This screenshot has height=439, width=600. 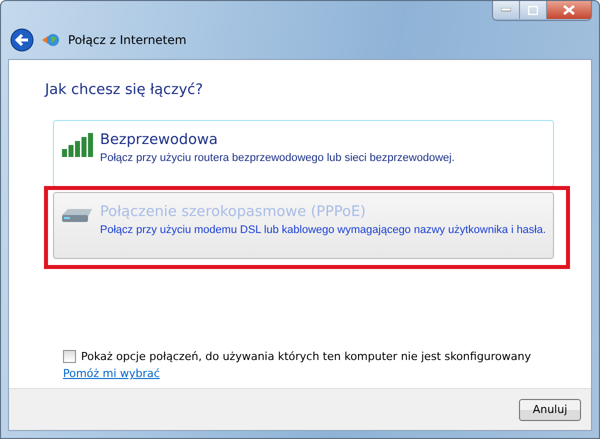 I want to click on close-icon, so click(x=569, y=10).